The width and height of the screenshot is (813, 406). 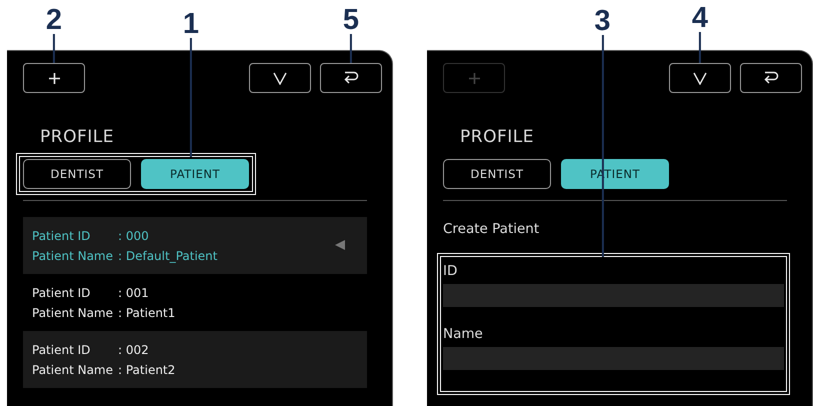 I want to click on callout-number: 4, so click(x=700, y=18).